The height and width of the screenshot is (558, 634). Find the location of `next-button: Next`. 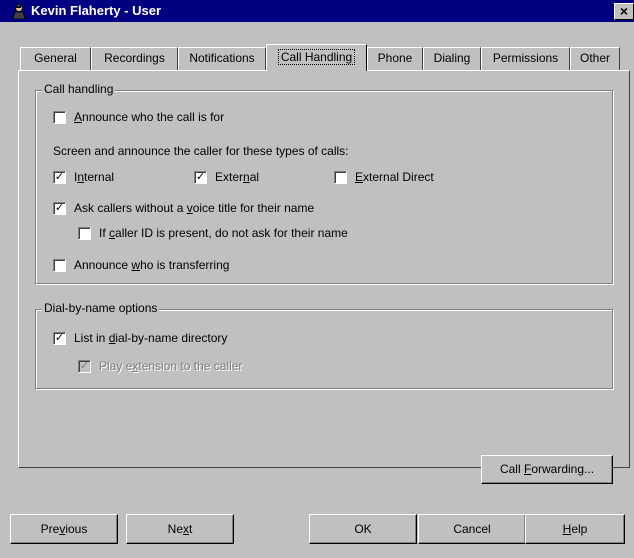

next-button: Next is located at coordinates (180, 529).